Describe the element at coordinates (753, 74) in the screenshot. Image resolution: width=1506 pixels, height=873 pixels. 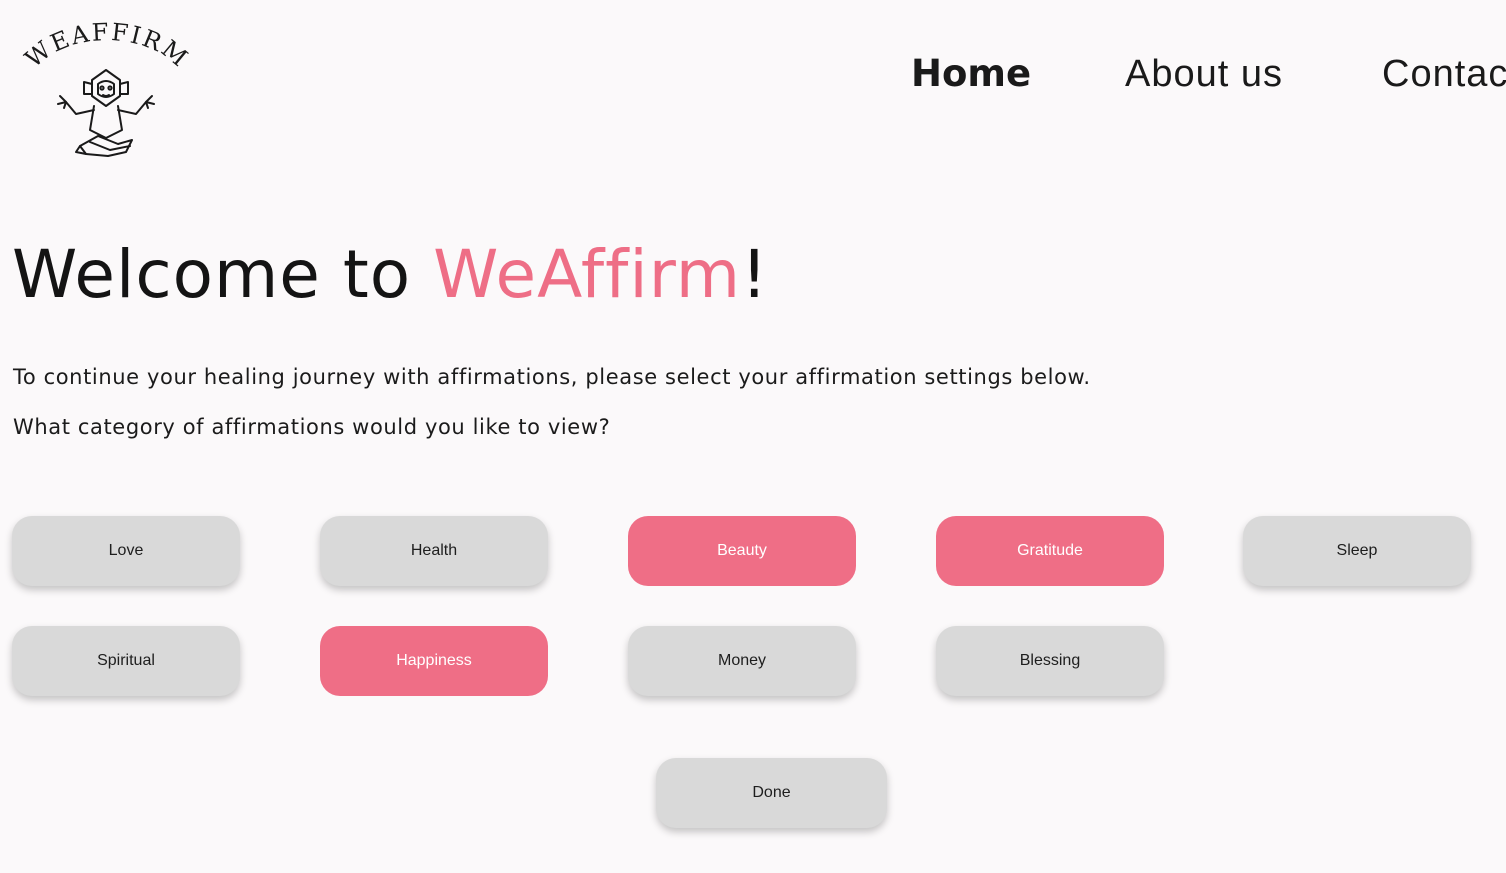
I see `main-nav: Home About us Contact` at that location.